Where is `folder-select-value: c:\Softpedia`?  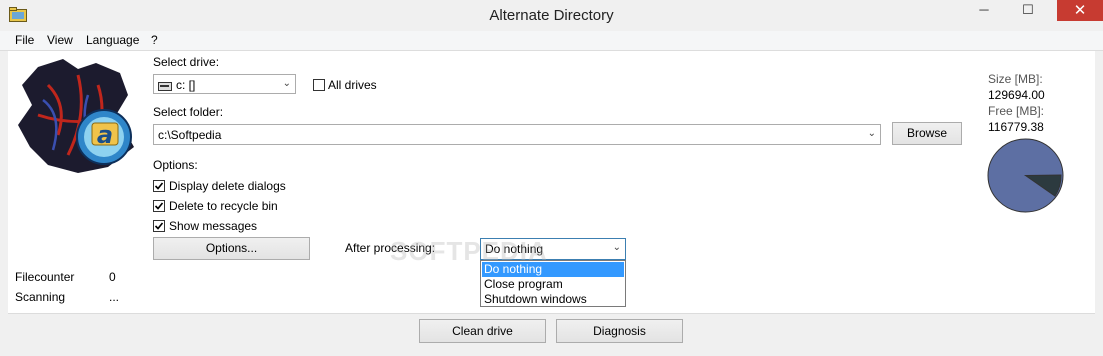 folder-select-value: c:\Softpedia is located at coordinates (190, 135).